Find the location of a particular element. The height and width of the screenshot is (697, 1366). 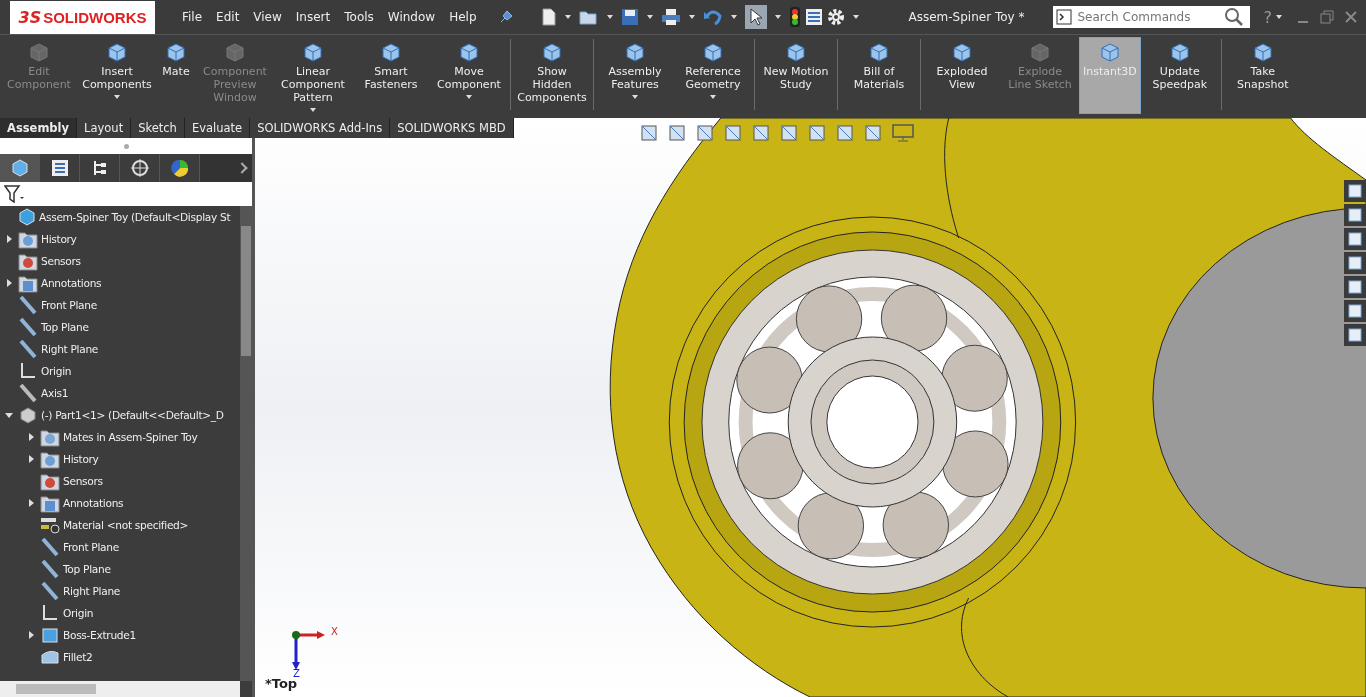

ribbon-button: Mate is located at coordinates (176, 75).